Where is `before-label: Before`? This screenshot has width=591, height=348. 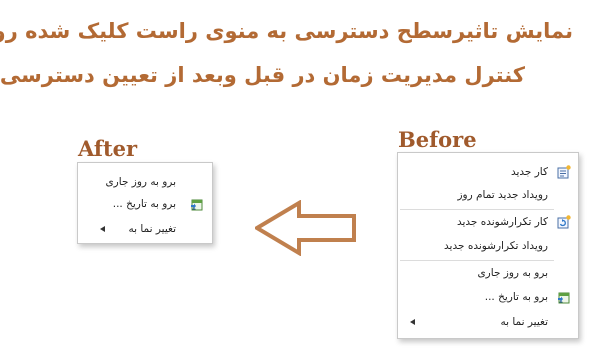 before-label: Before is located at coordinates (437, 139).